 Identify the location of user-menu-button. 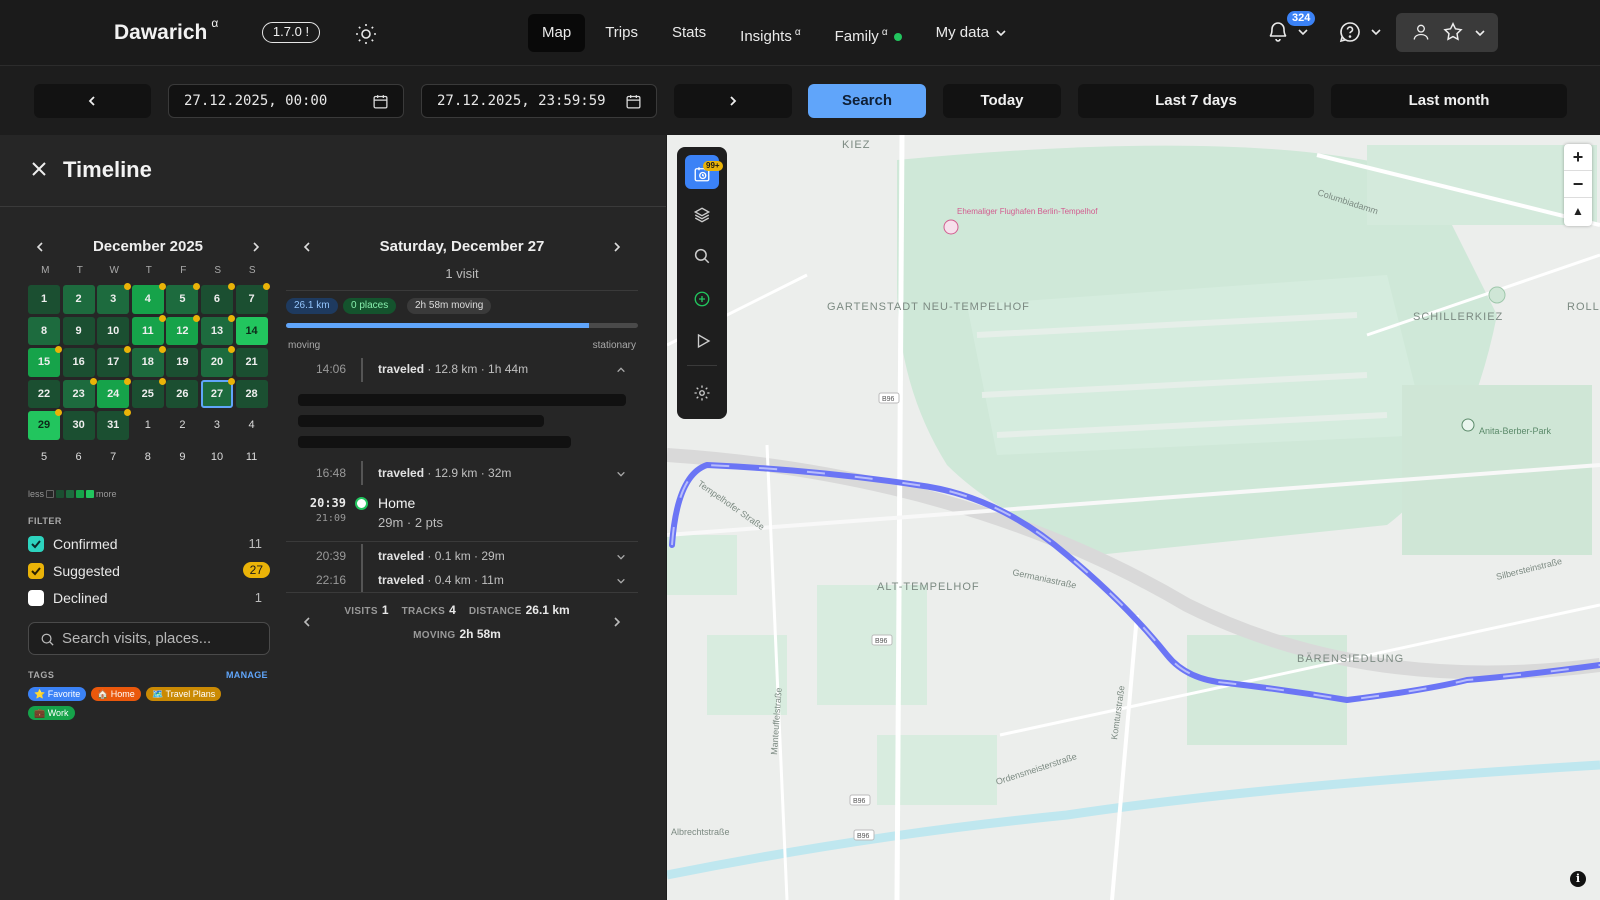
(1447, 32).